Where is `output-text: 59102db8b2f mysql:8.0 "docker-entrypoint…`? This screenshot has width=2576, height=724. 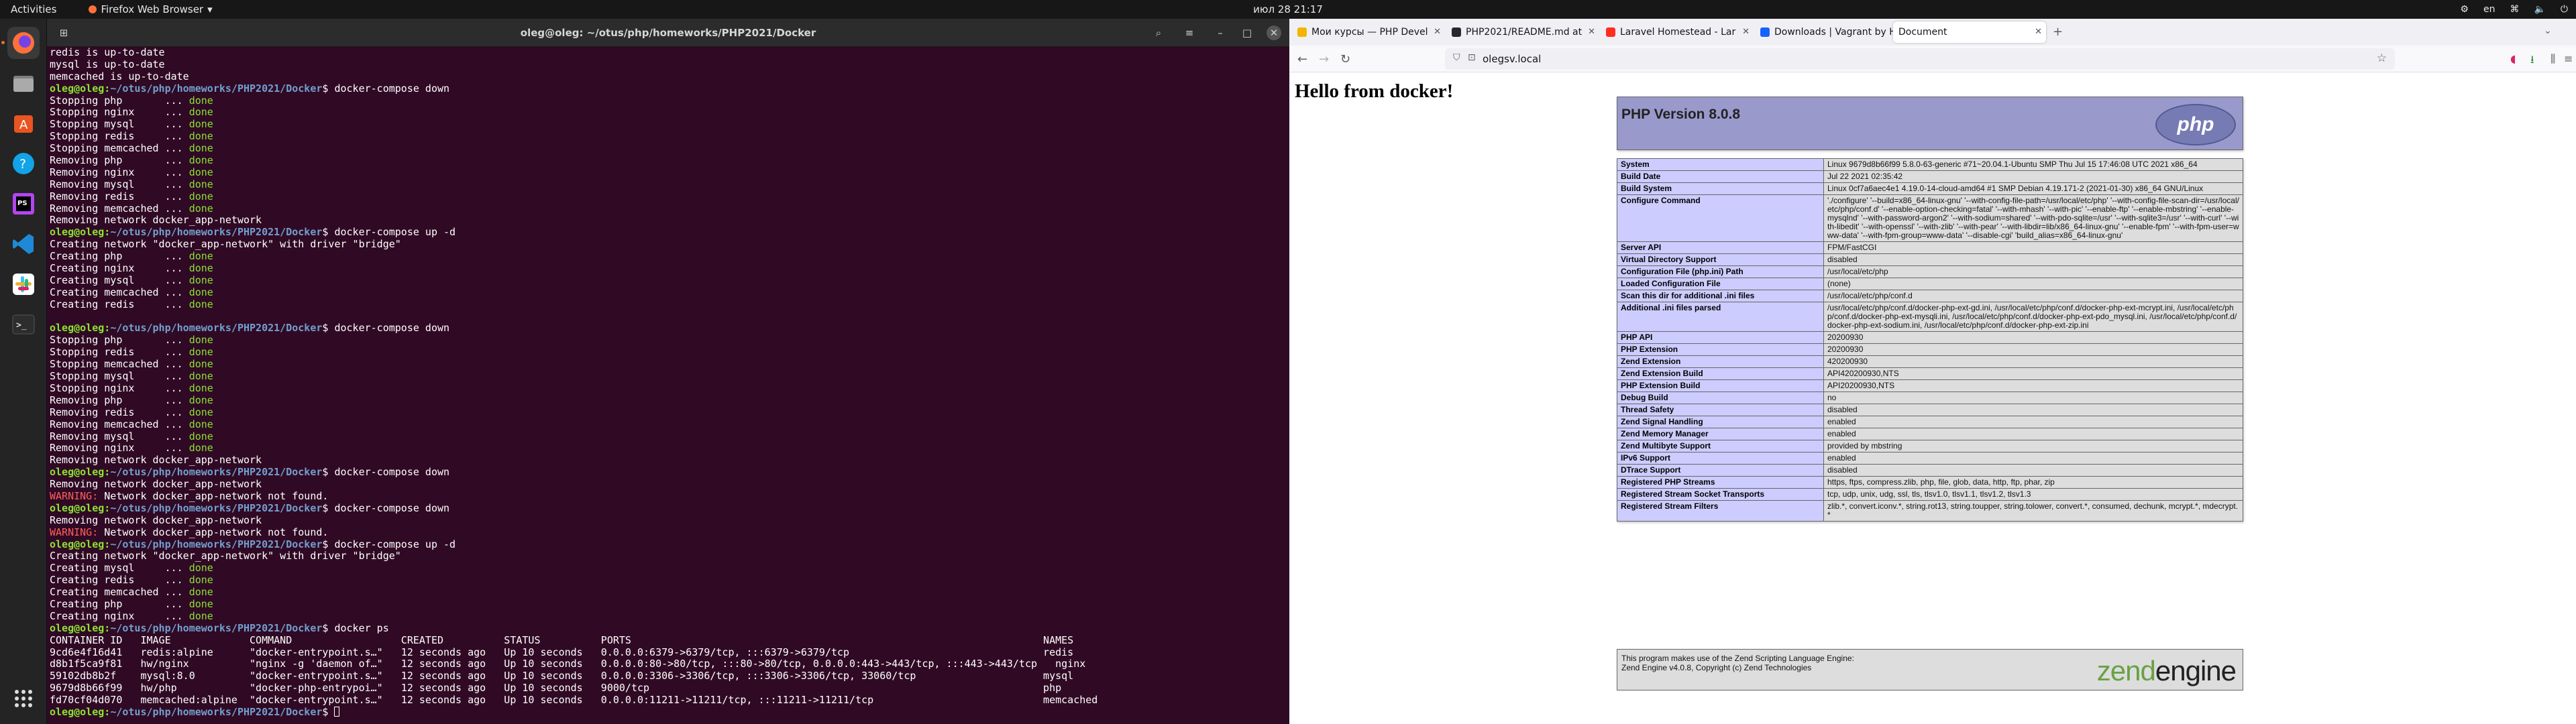
output-text: 59102db8b2f mysql:8.0 "docker-entrypoint… is located at coordinates (562, 676).